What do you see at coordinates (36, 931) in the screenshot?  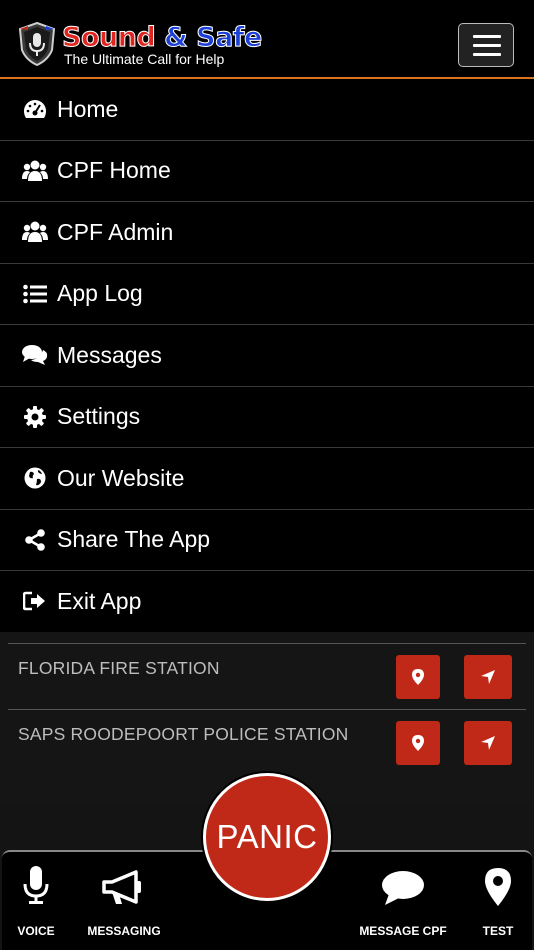 I see `nav-label: VOICE` at bounding box center [36, 931].